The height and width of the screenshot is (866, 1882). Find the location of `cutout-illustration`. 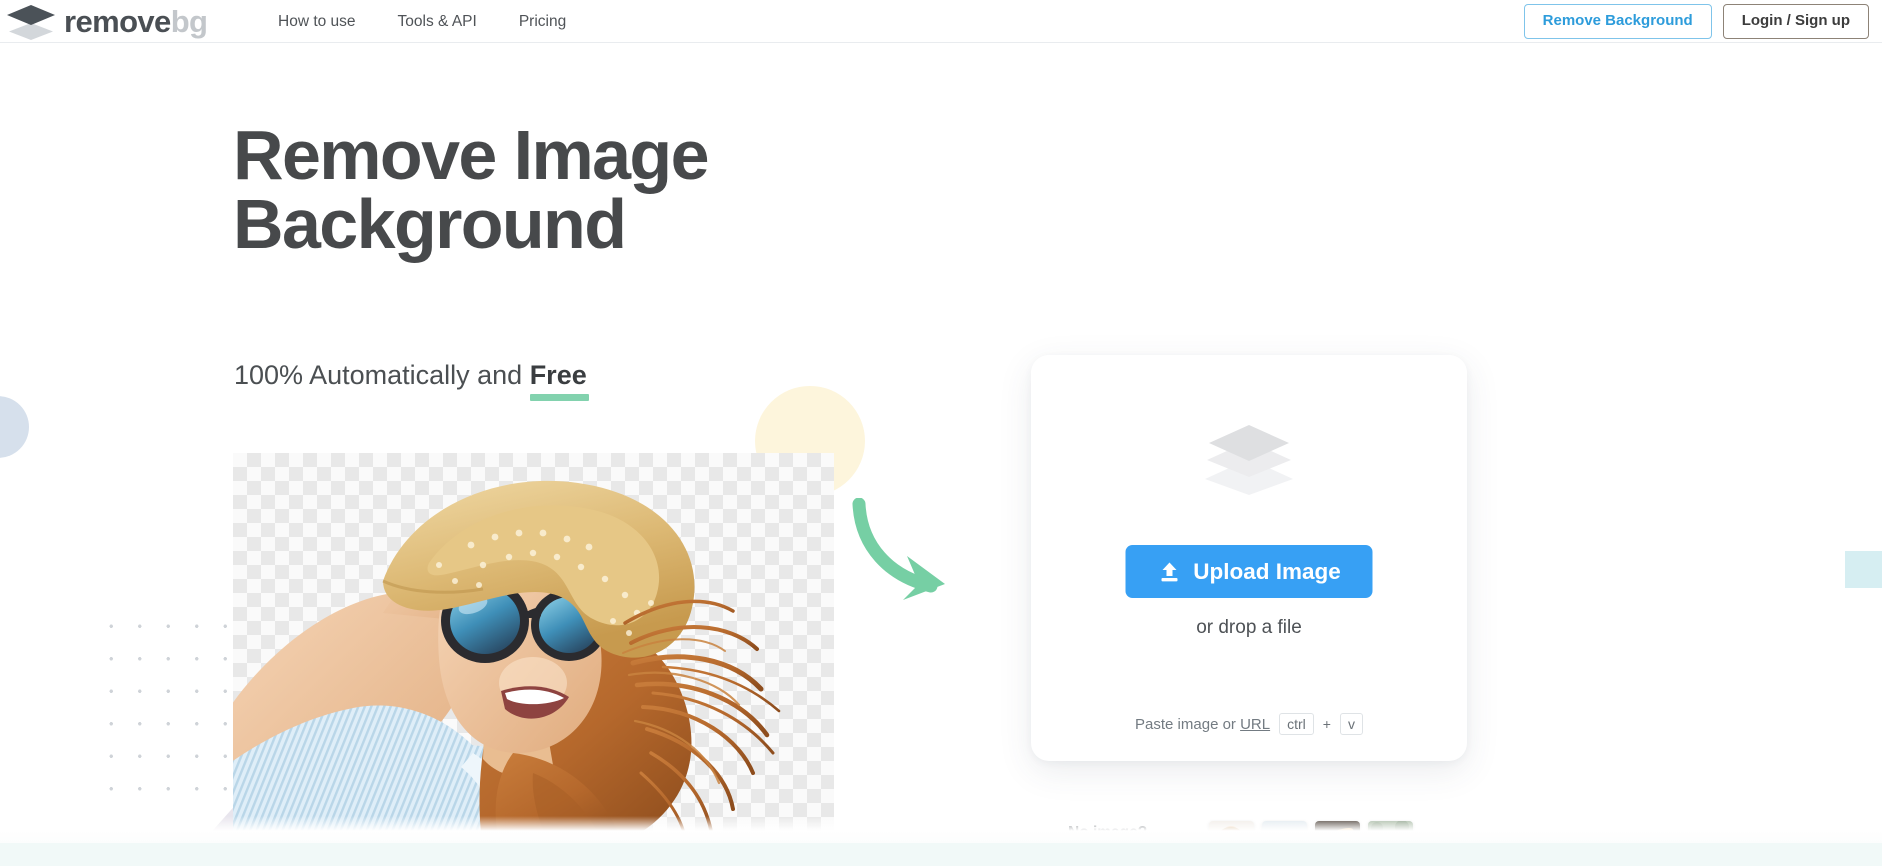

cutout-illustration is located at coordinates (507, 665).